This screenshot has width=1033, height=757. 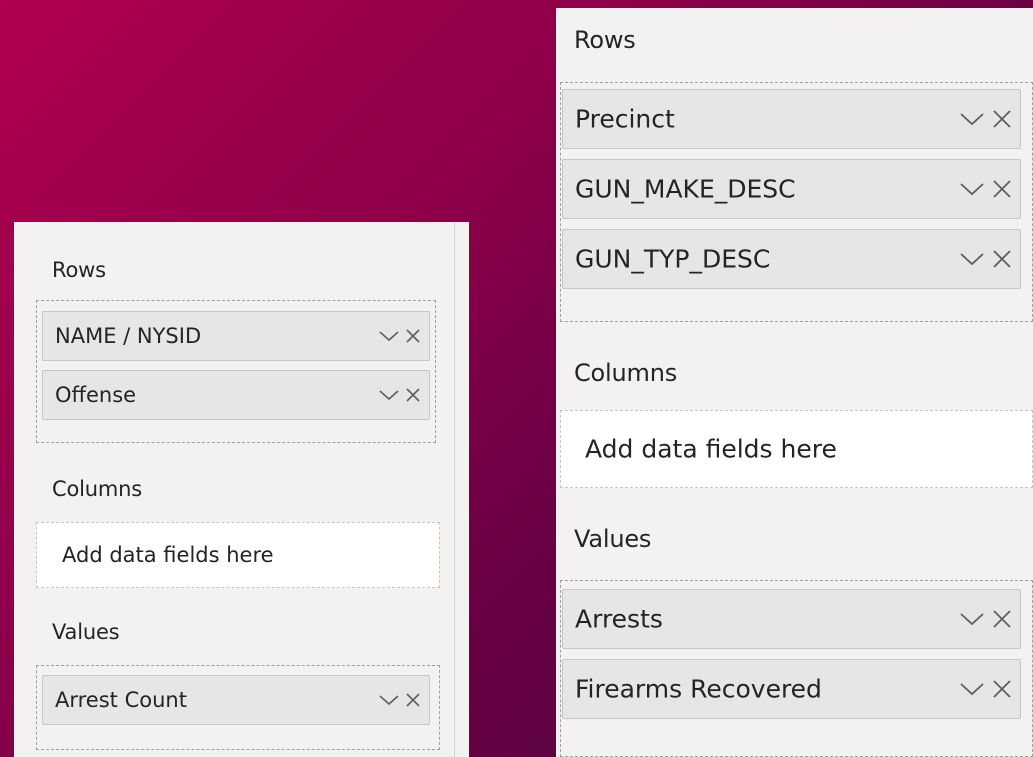 What do you see at coordinates (619, 619) in the screenshot?
I see `field-name: Arrests` at bounding box center [619, 619].